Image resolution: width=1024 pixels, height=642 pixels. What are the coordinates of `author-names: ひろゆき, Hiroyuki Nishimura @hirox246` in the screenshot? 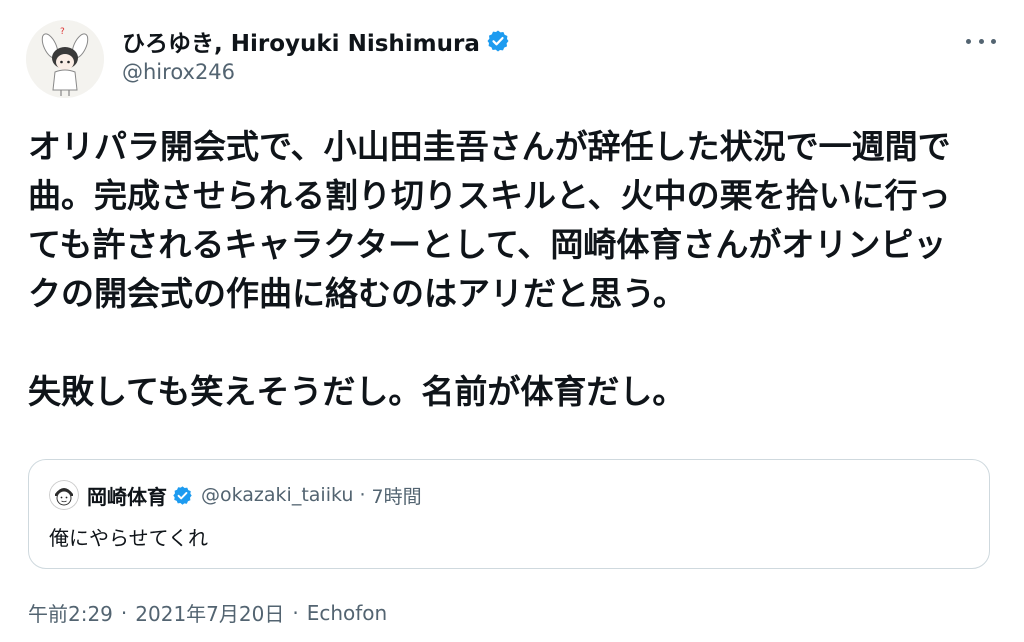 It's located at (316, 55).